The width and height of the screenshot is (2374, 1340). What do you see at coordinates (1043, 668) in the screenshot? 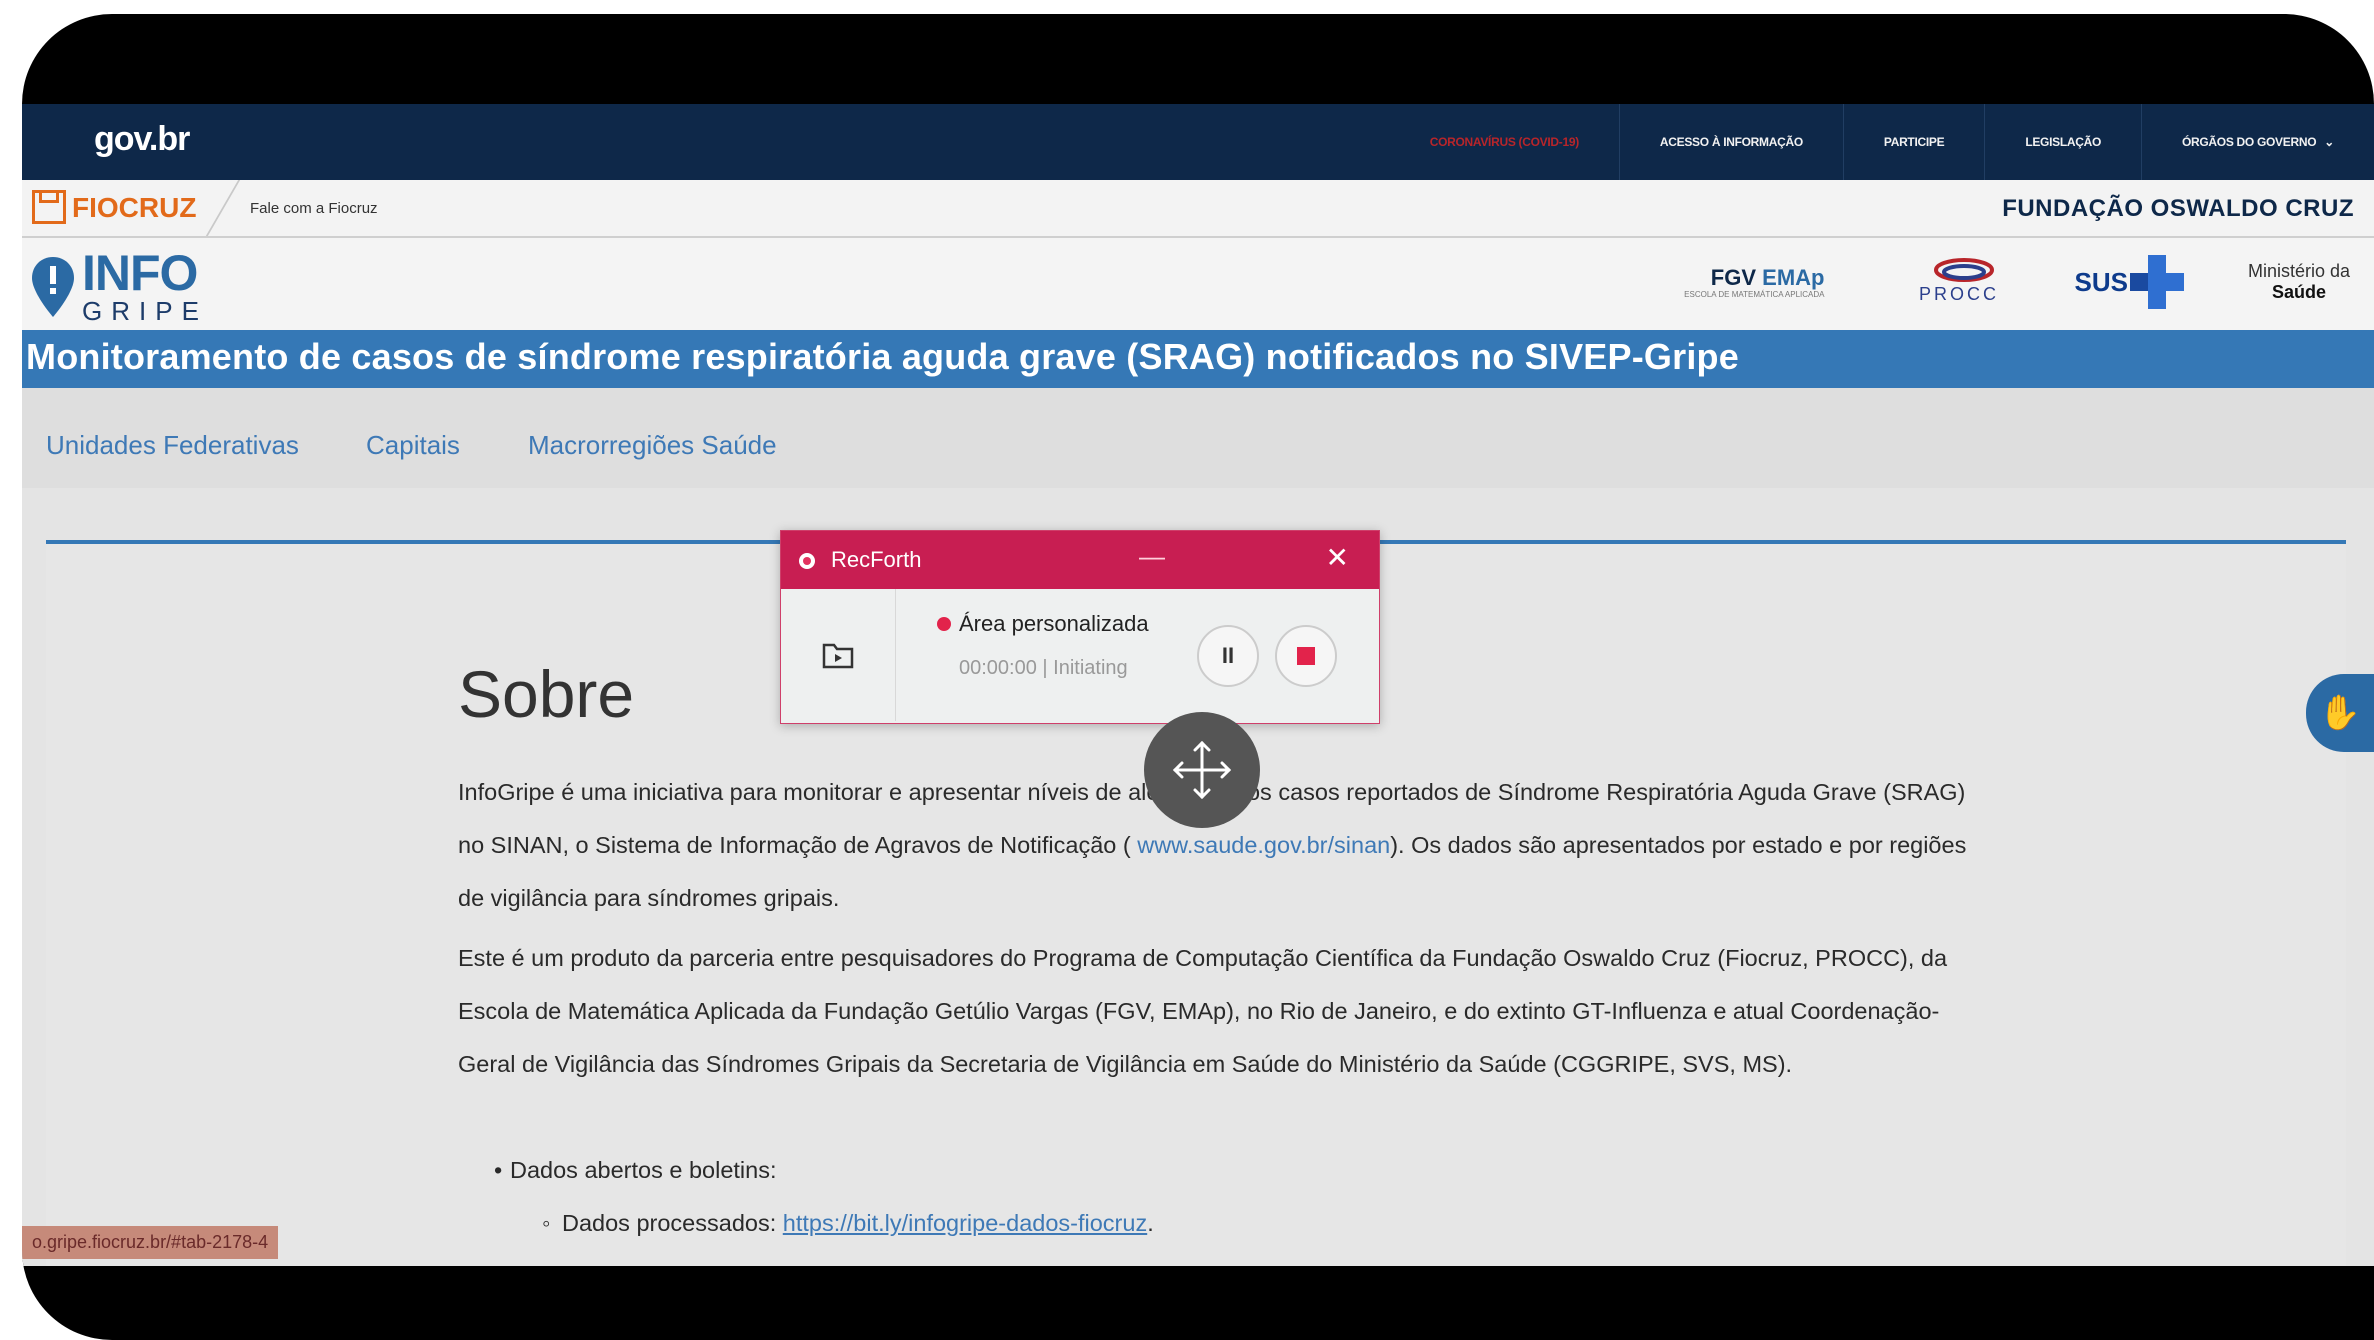
I see `recording-status: 00:00:00 | Initiating` at bounding box center [1043, 668].